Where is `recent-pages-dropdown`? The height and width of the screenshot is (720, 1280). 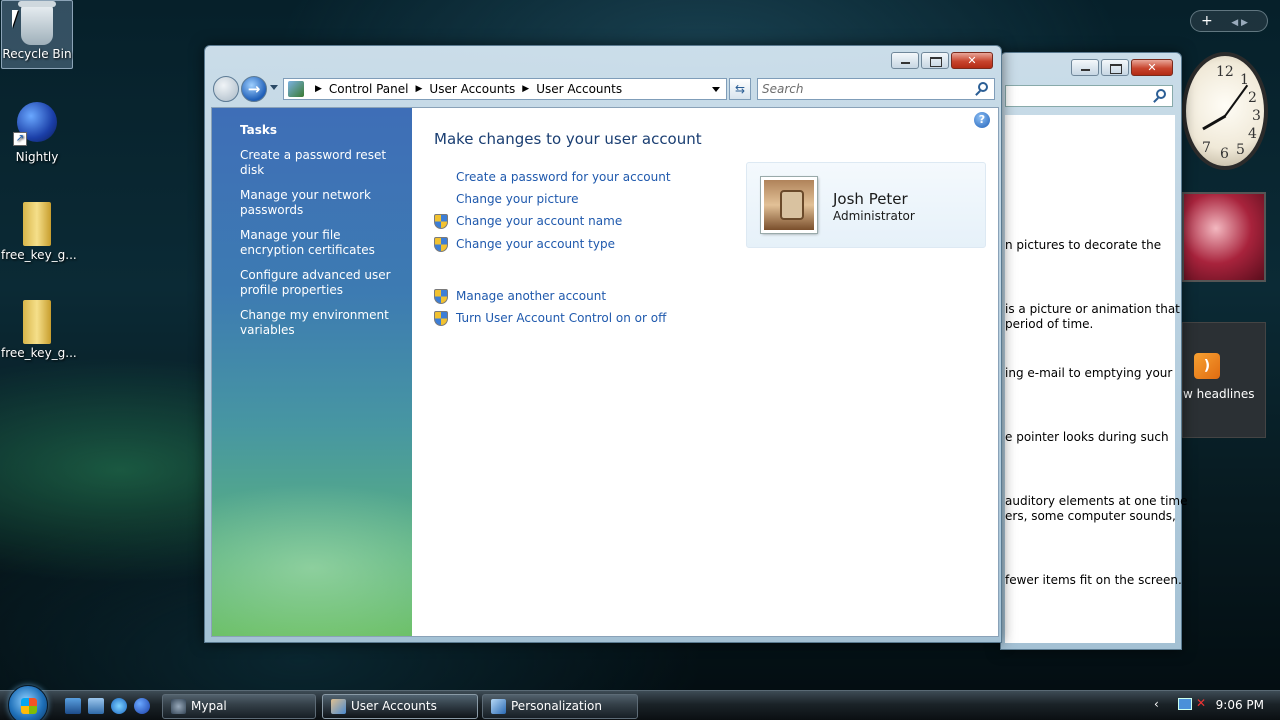 recent-pages-dropdown is located at coordinates (274, 87).